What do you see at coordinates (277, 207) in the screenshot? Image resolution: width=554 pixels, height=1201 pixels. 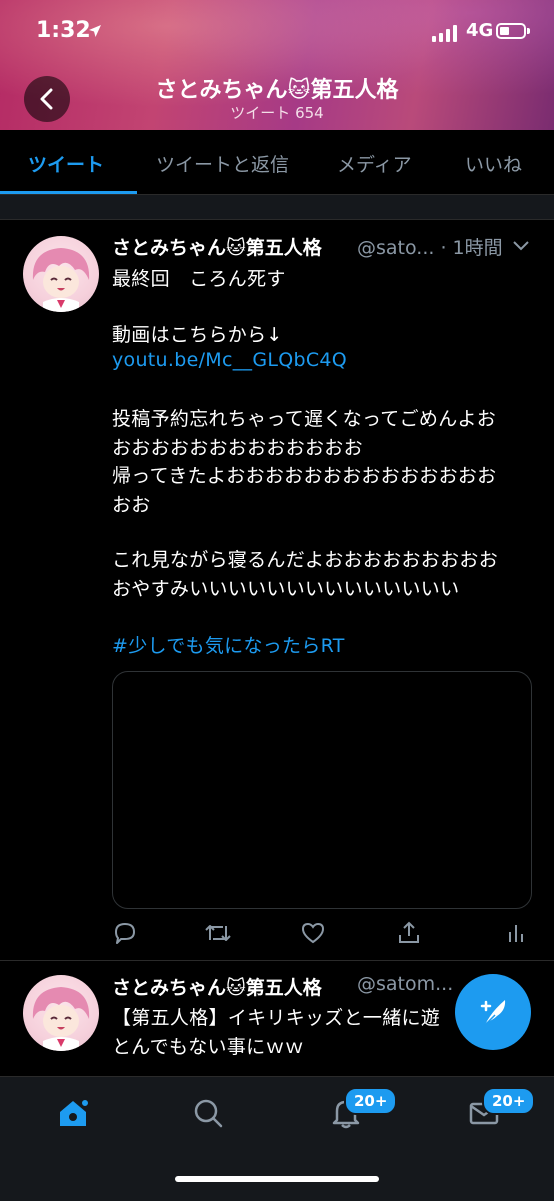 I see `section-separator` at bounding box center [277, 207].